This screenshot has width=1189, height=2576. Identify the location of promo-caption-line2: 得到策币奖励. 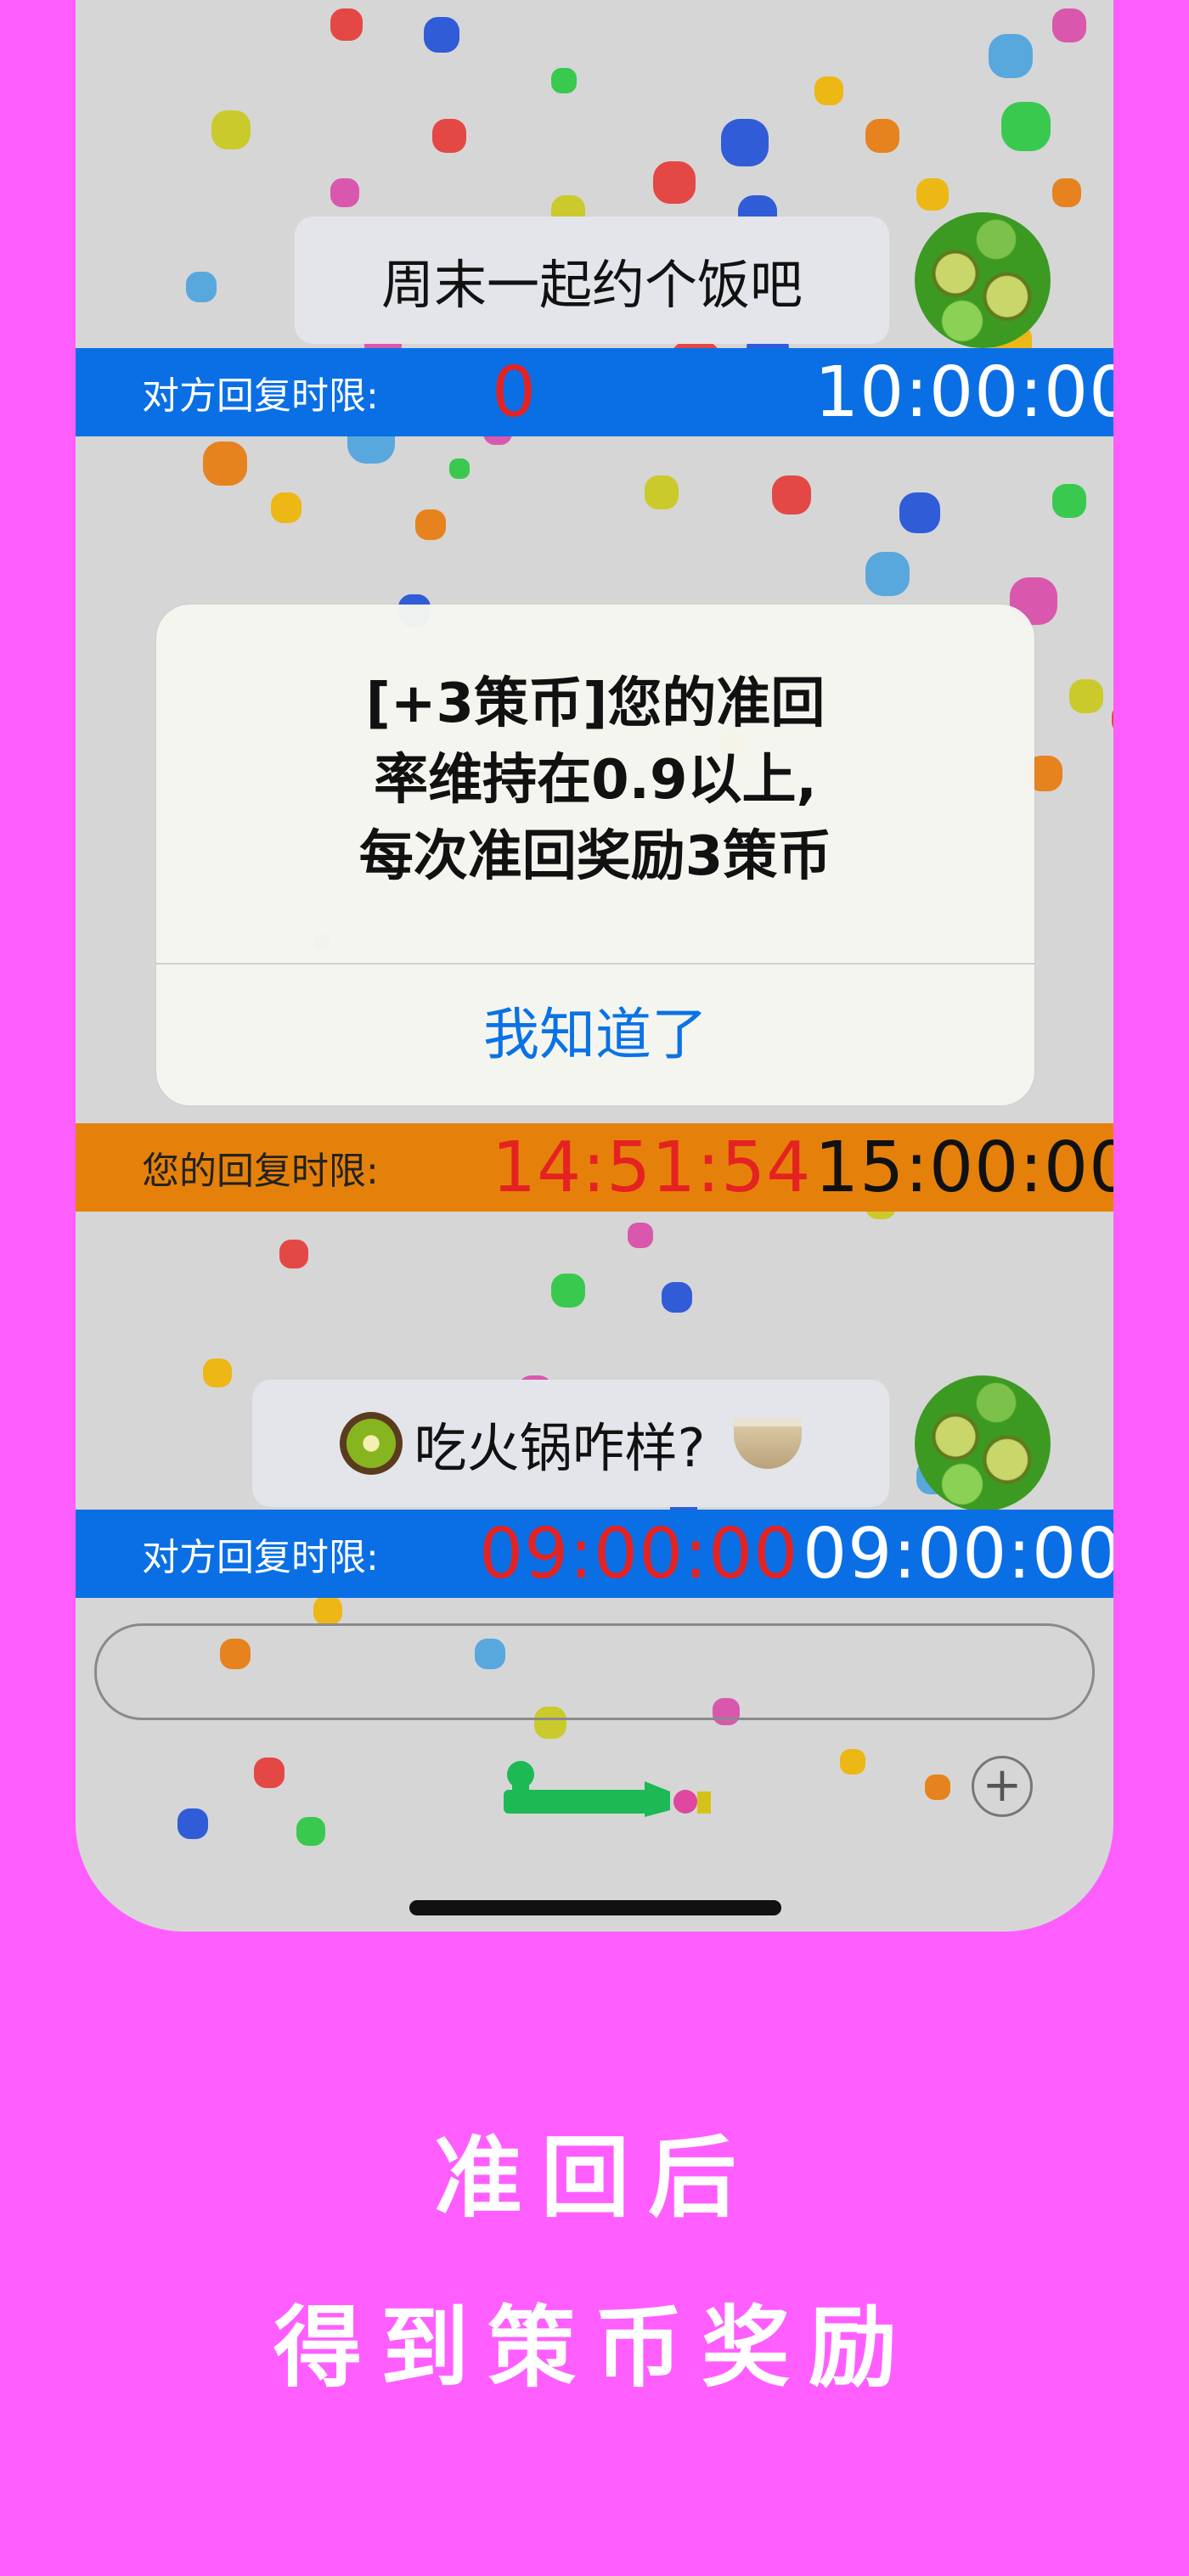
(594, 2347).